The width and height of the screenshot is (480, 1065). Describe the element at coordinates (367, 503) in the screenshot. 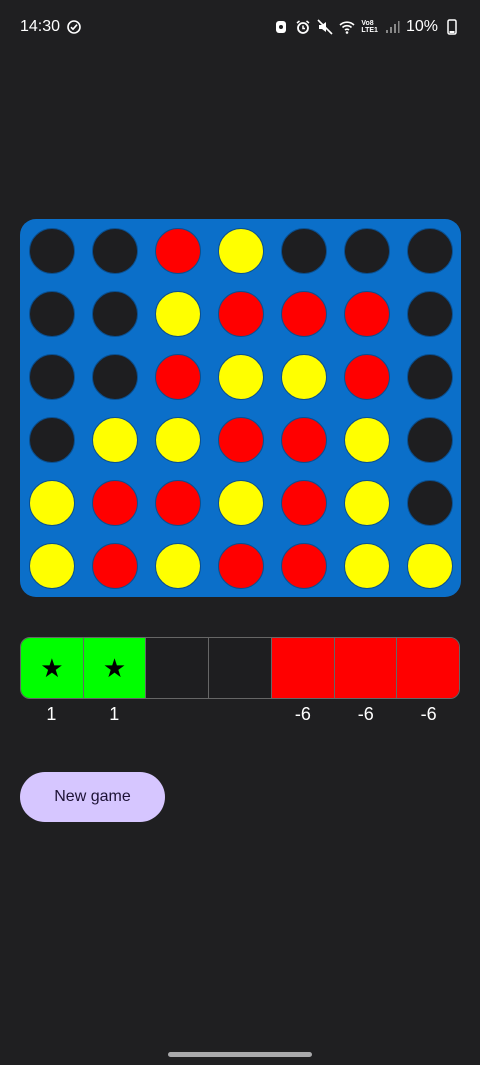

I see `board-cell-r5-c6-yellow` at that location.